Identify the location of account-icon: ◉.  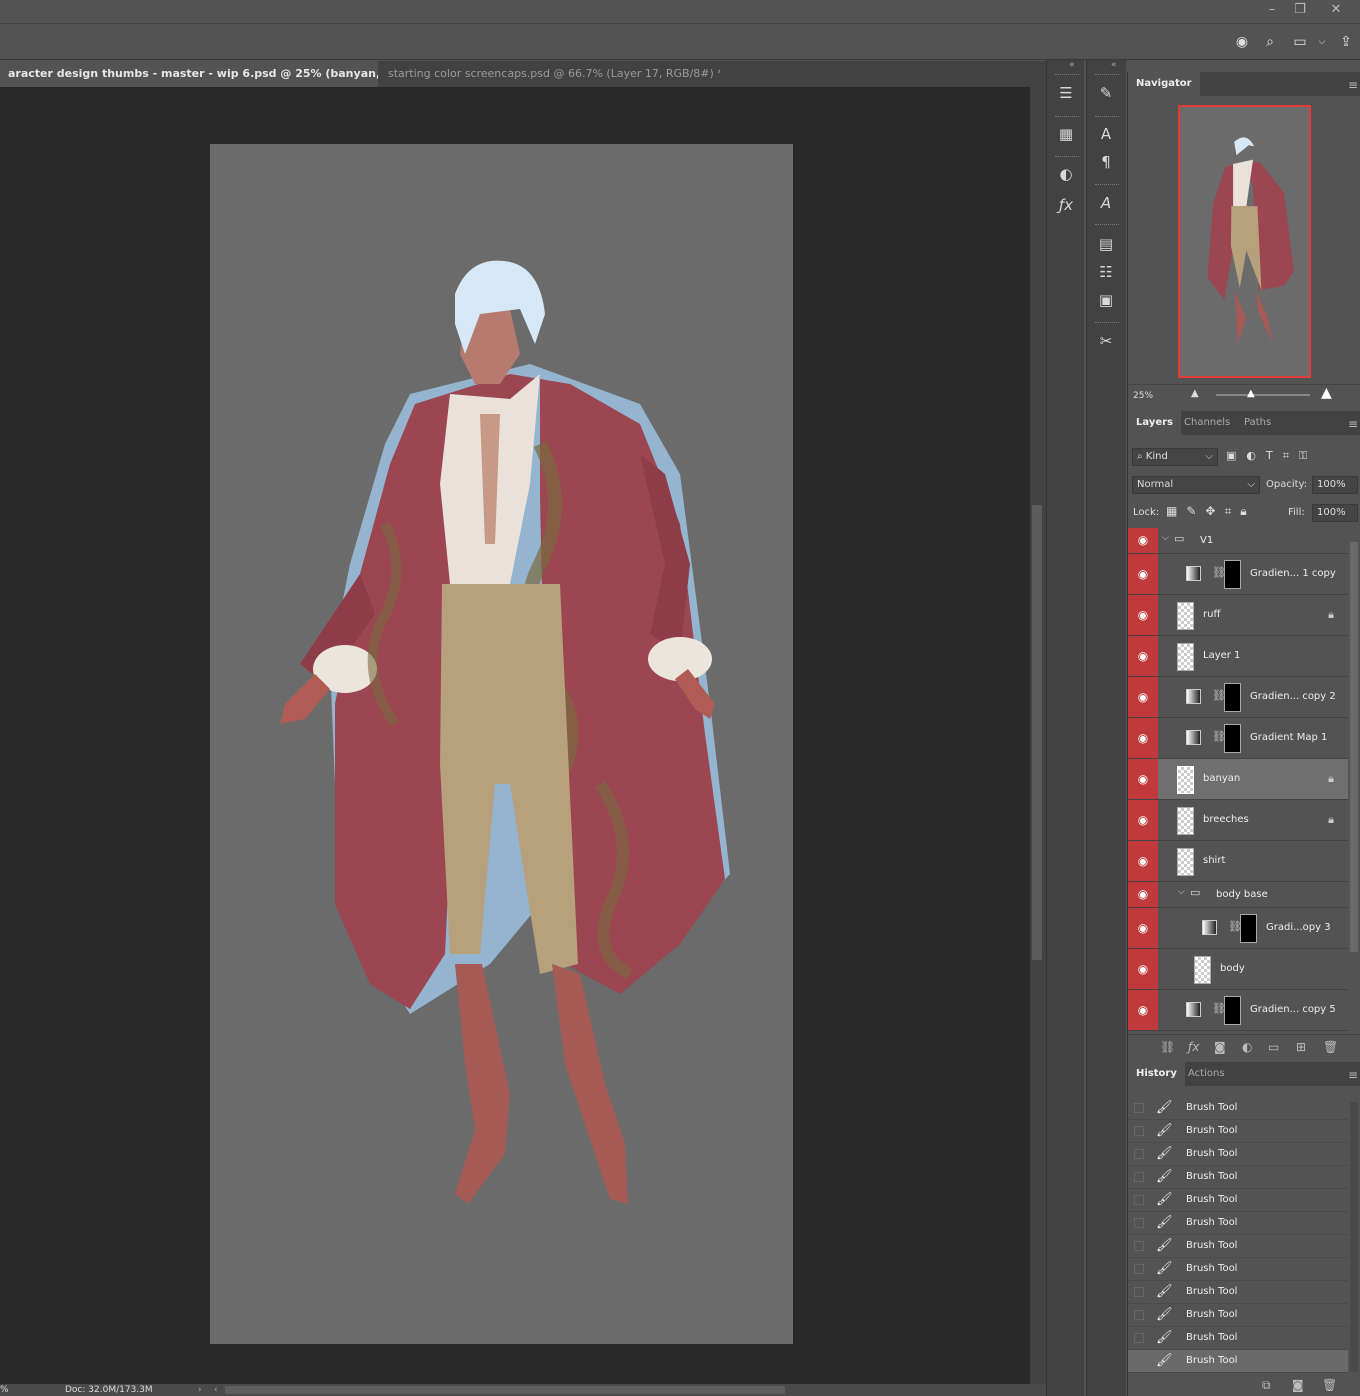
(1242, 42).